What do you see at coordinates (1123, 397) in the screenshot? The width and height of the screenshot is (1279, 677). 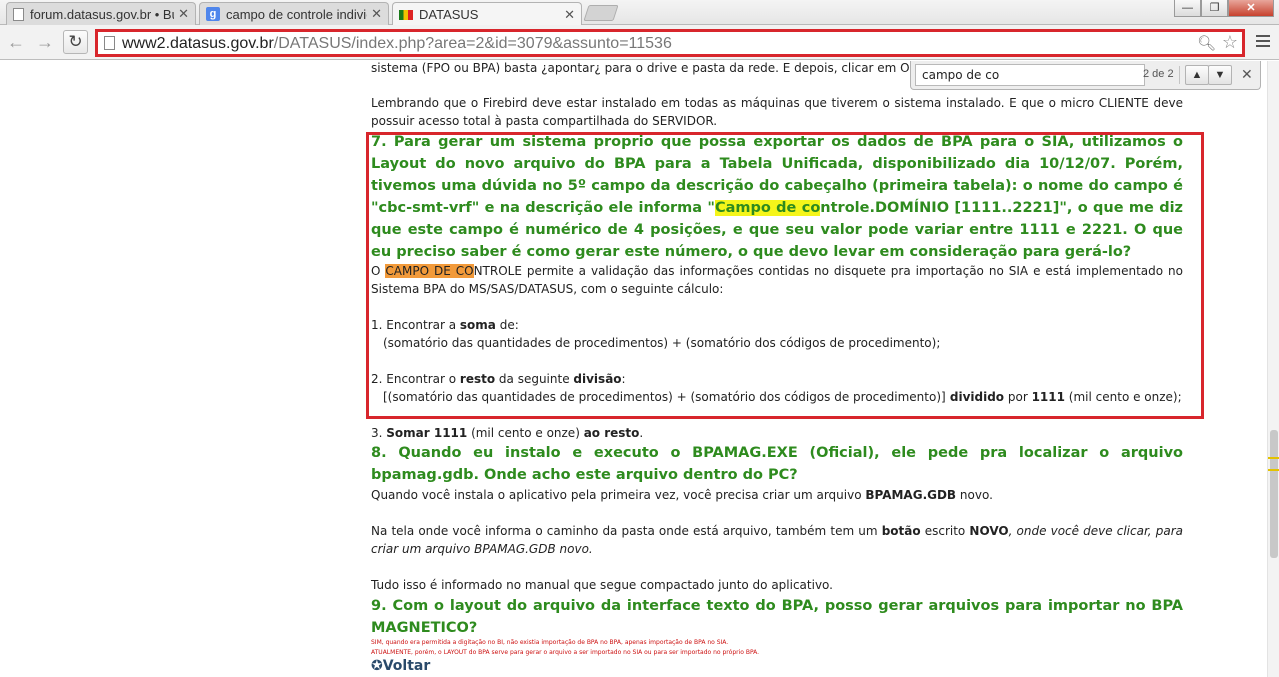 I see `step-2-end: (mil cento e onze);` at bounding box center [1123, 397].